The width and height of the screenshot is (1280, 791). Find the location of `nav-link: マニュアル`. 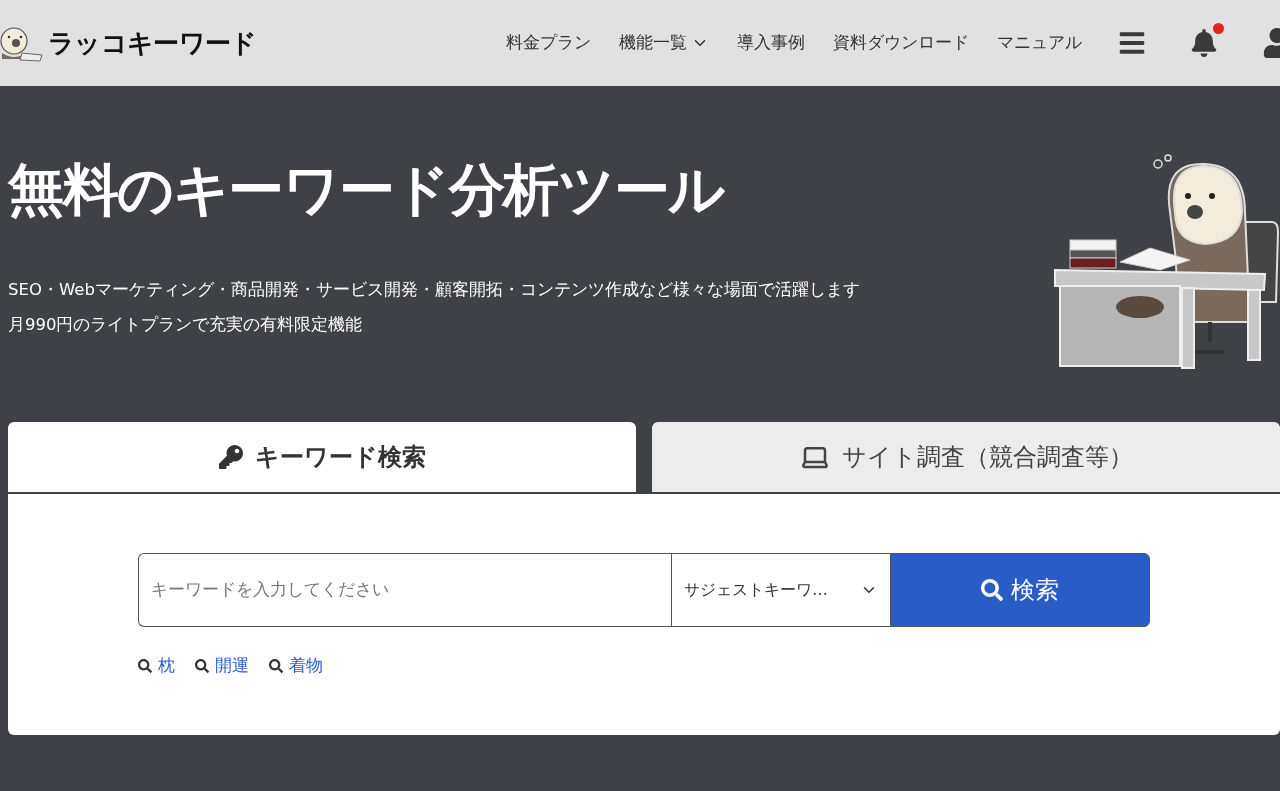

nav-link: マニュアル is located at coordinates (1039, 43).